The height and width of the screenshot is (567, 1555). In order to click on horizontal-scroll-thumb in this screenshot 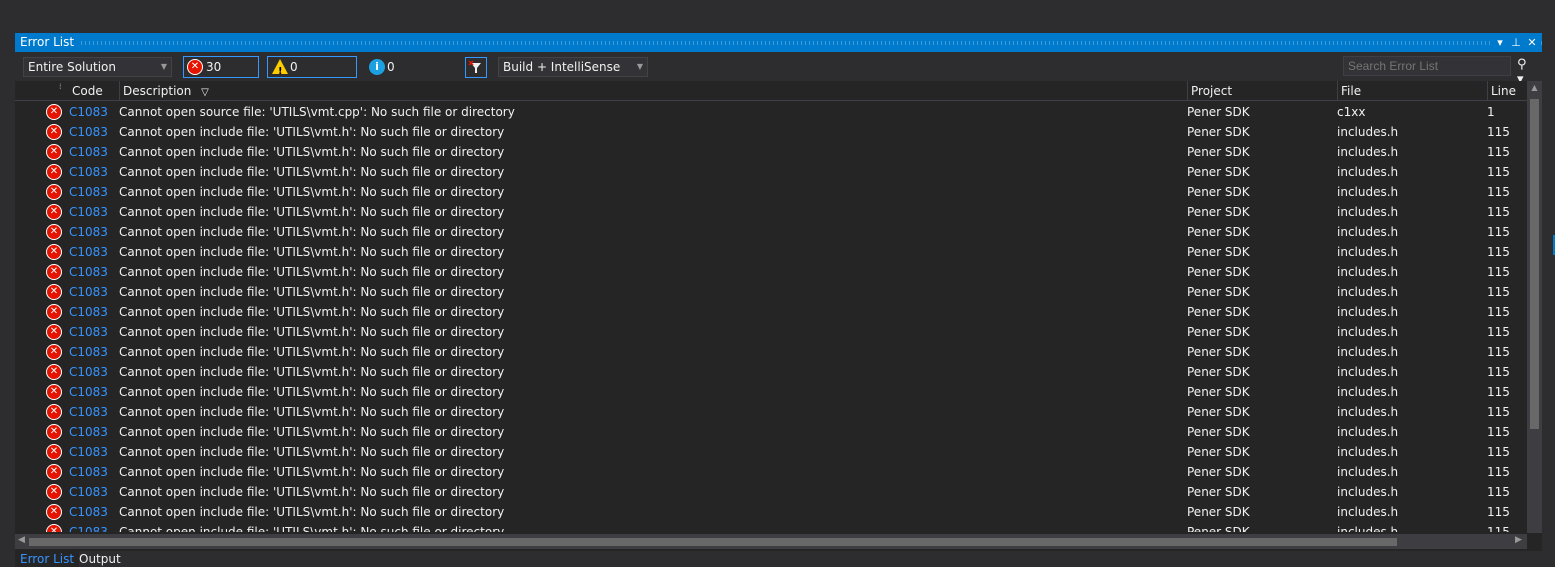, I will do `click(713, 542)`.